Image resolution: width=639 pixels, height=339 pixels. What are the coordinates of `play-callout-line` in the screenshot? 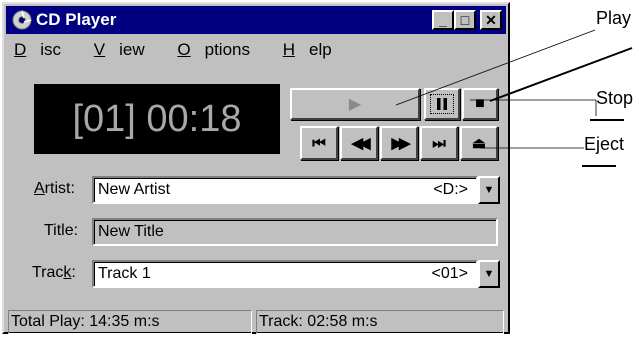 It's located at (495, 67).